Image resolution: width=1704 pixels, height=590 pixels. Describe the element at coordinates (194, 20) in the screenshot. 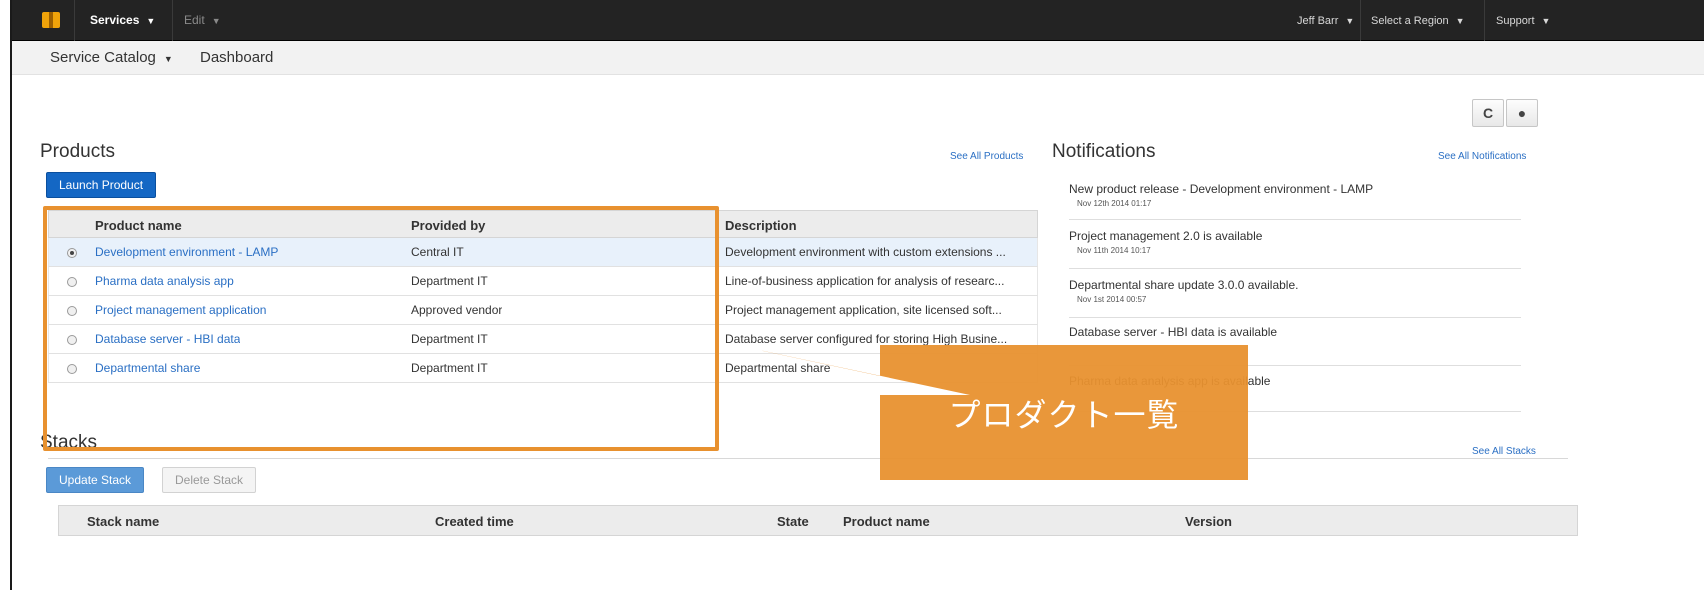

I see `edit-label: Edit` at that location.